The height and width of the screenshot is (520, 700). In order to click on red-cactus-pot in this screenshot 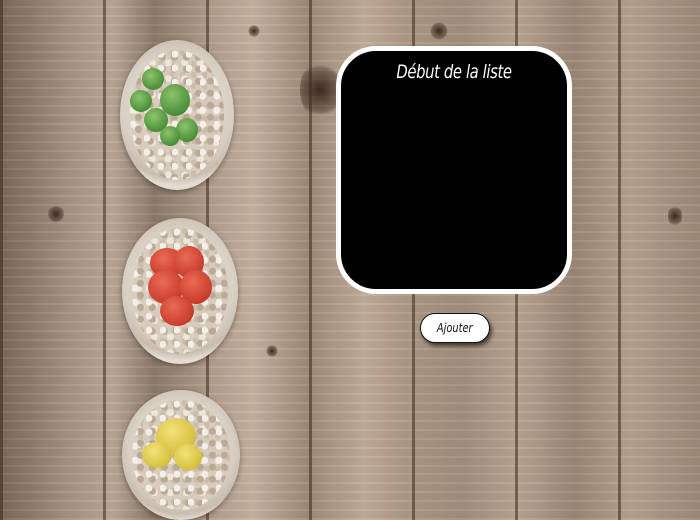, I will do `click(180, 291)`.